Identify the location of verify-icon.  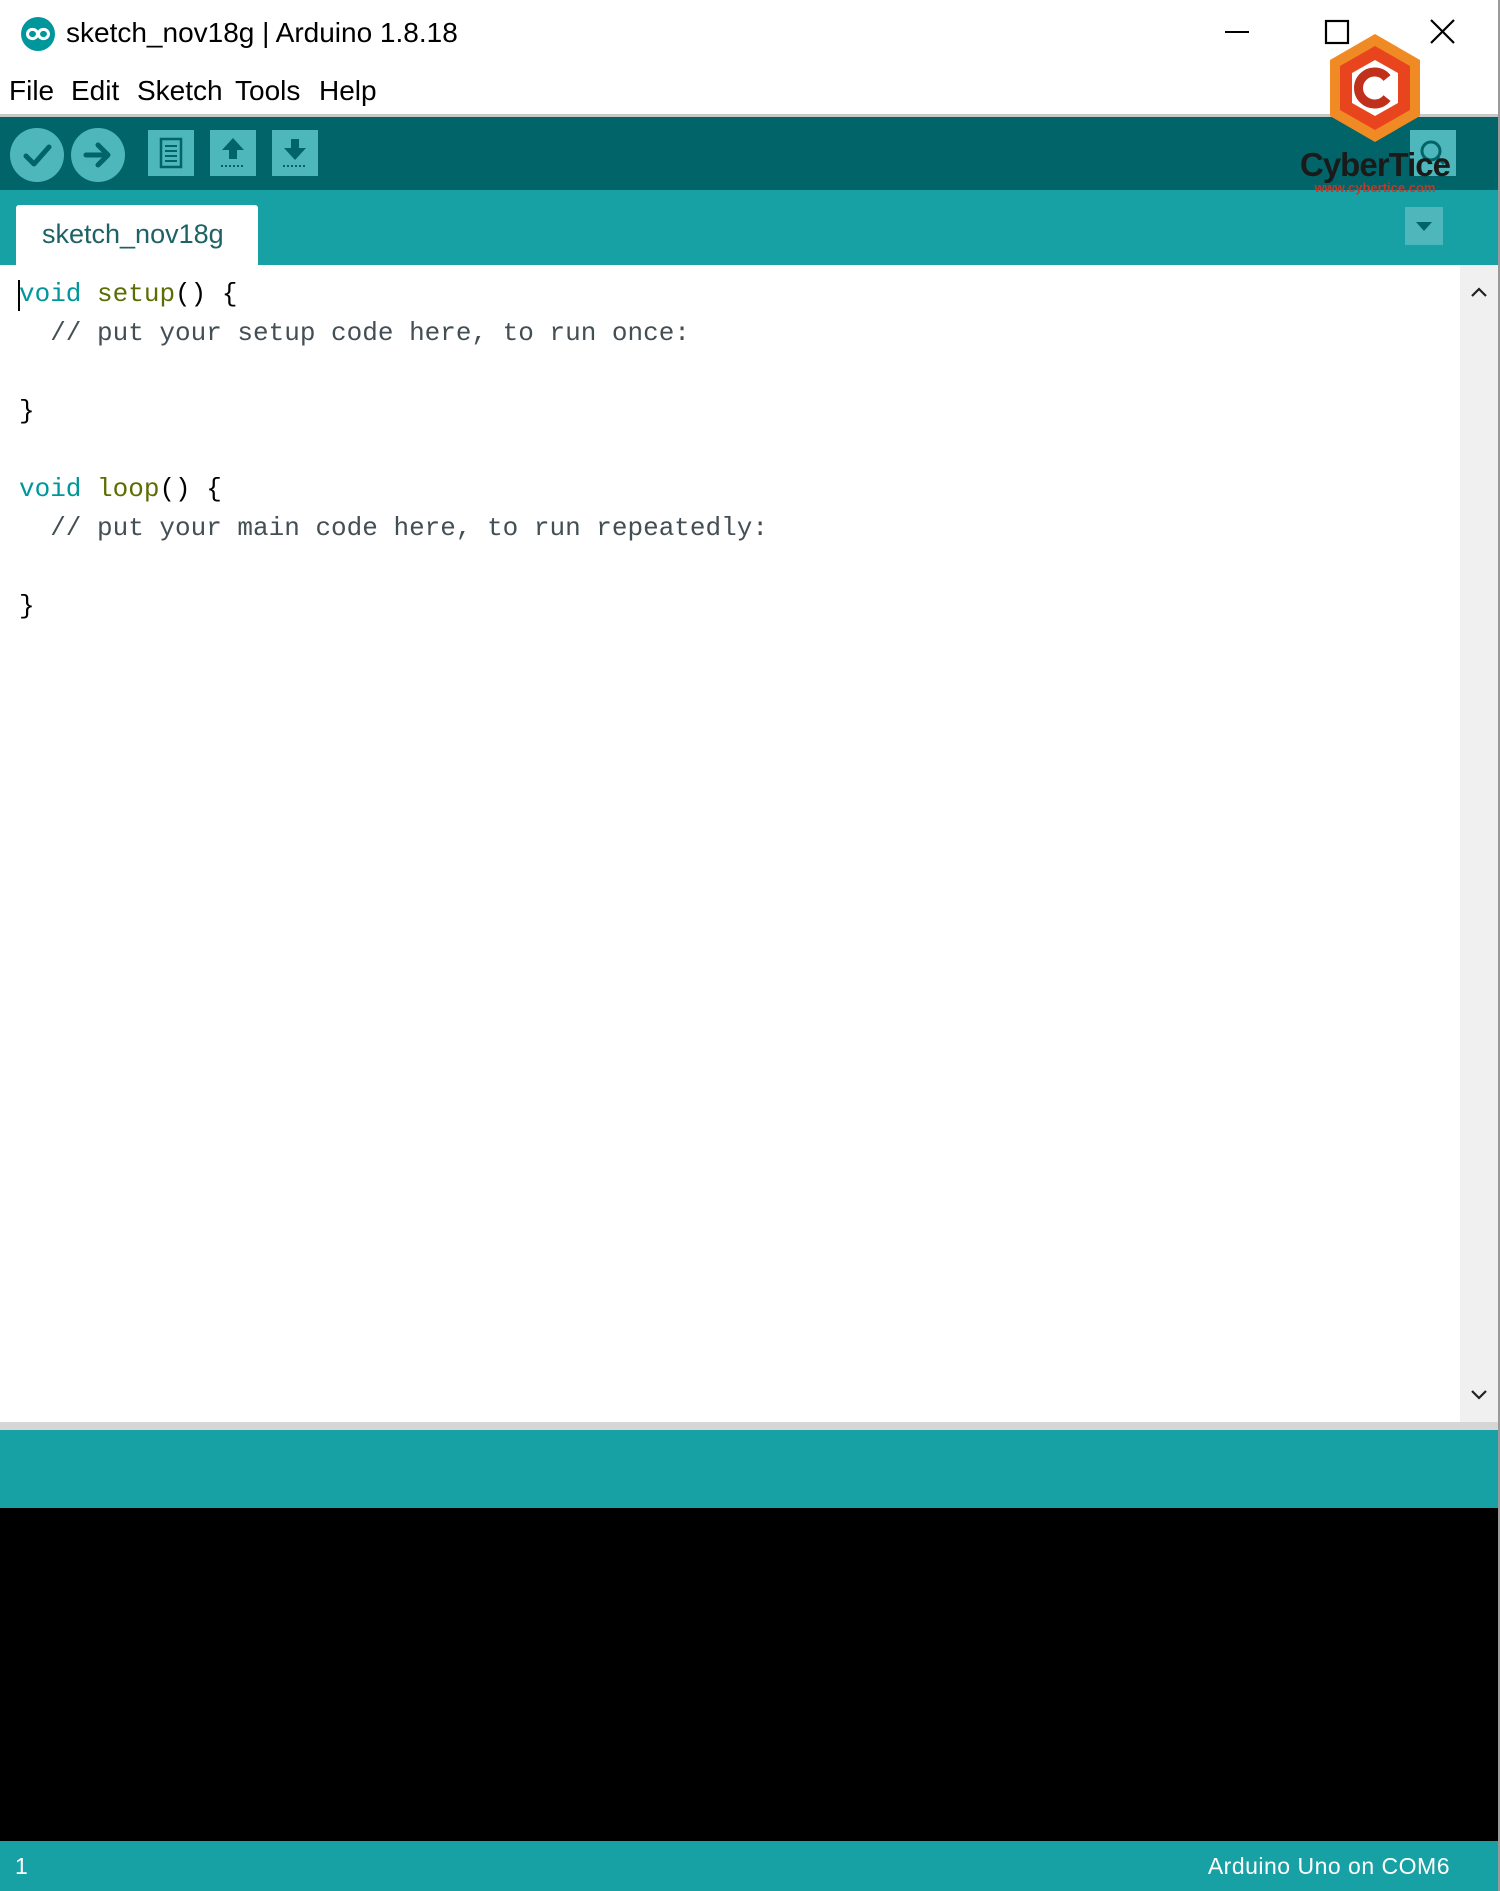
(37, 155).